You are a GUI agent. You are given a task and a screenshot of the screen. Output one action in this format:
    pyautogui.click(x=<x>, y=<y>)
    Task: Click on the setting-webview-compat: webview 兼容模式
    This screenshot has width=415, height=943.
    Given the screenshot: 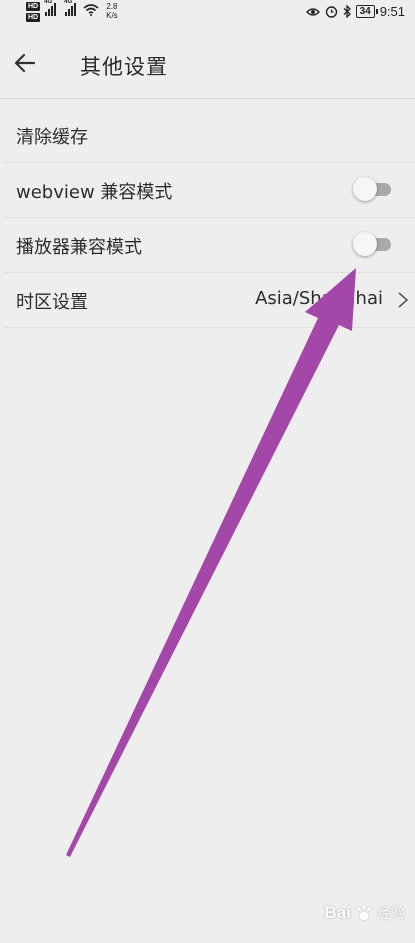 What is the action you would take?
    pyautogui.click(x=209, y=190)
    